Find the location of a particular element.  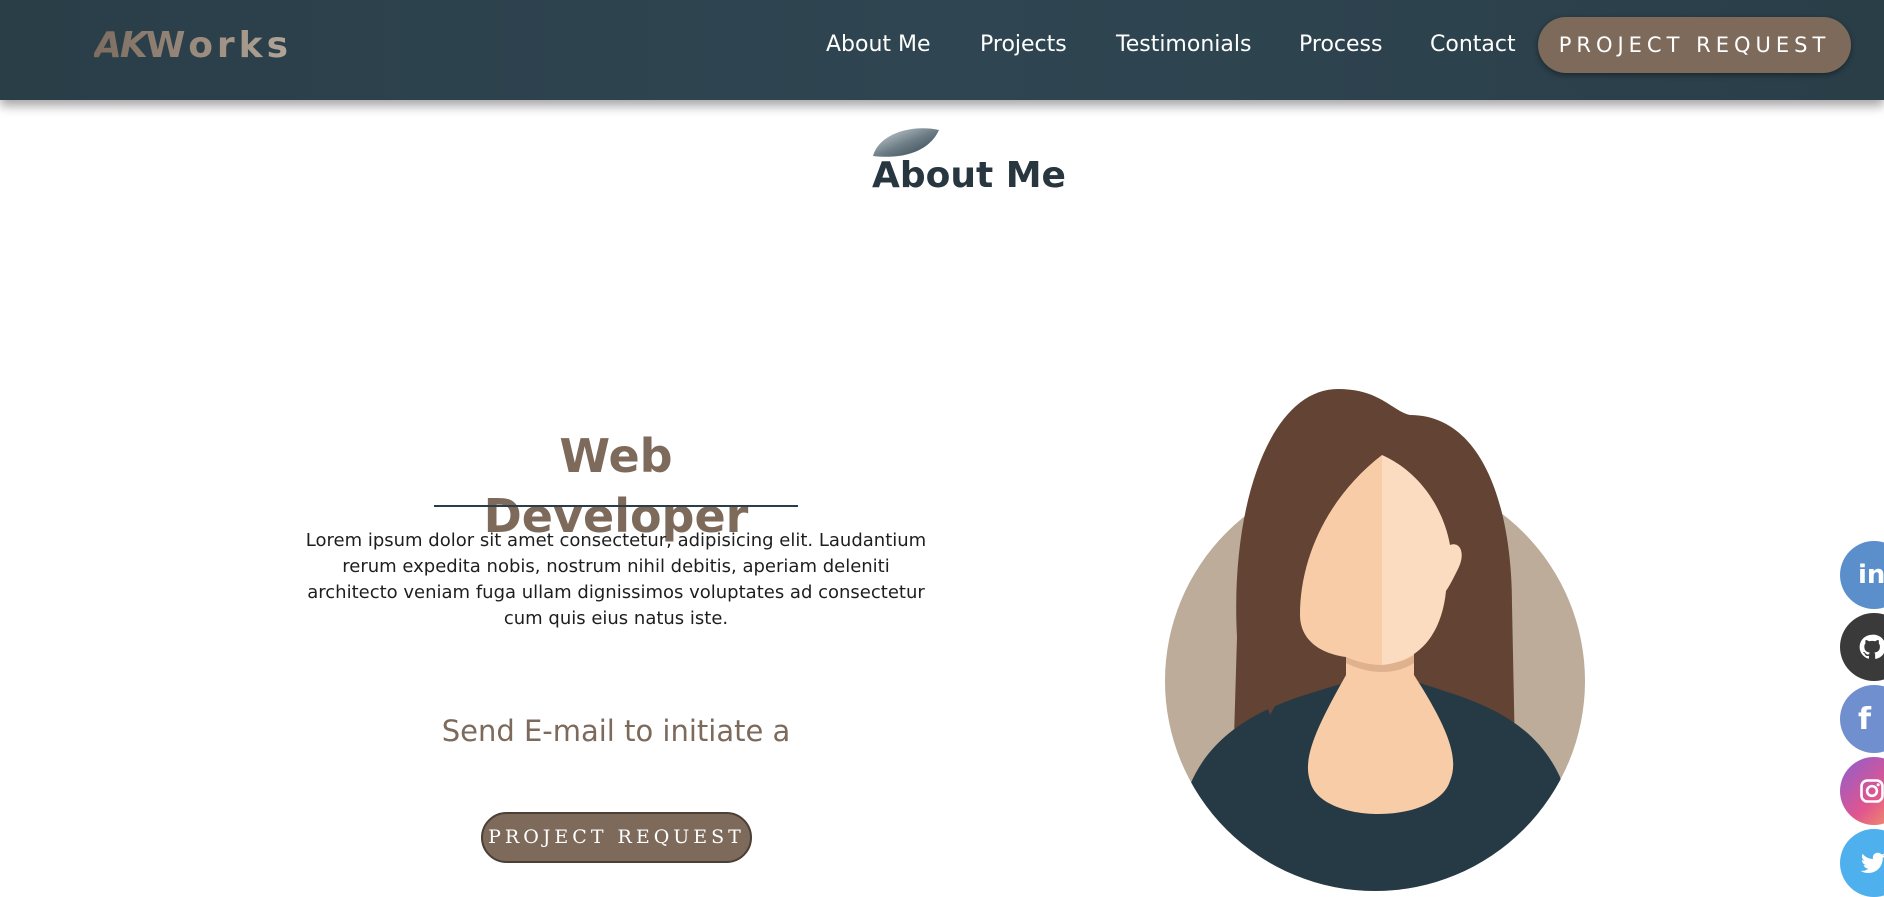

linkedin-icon: in is located at coordinates (1871, 575).